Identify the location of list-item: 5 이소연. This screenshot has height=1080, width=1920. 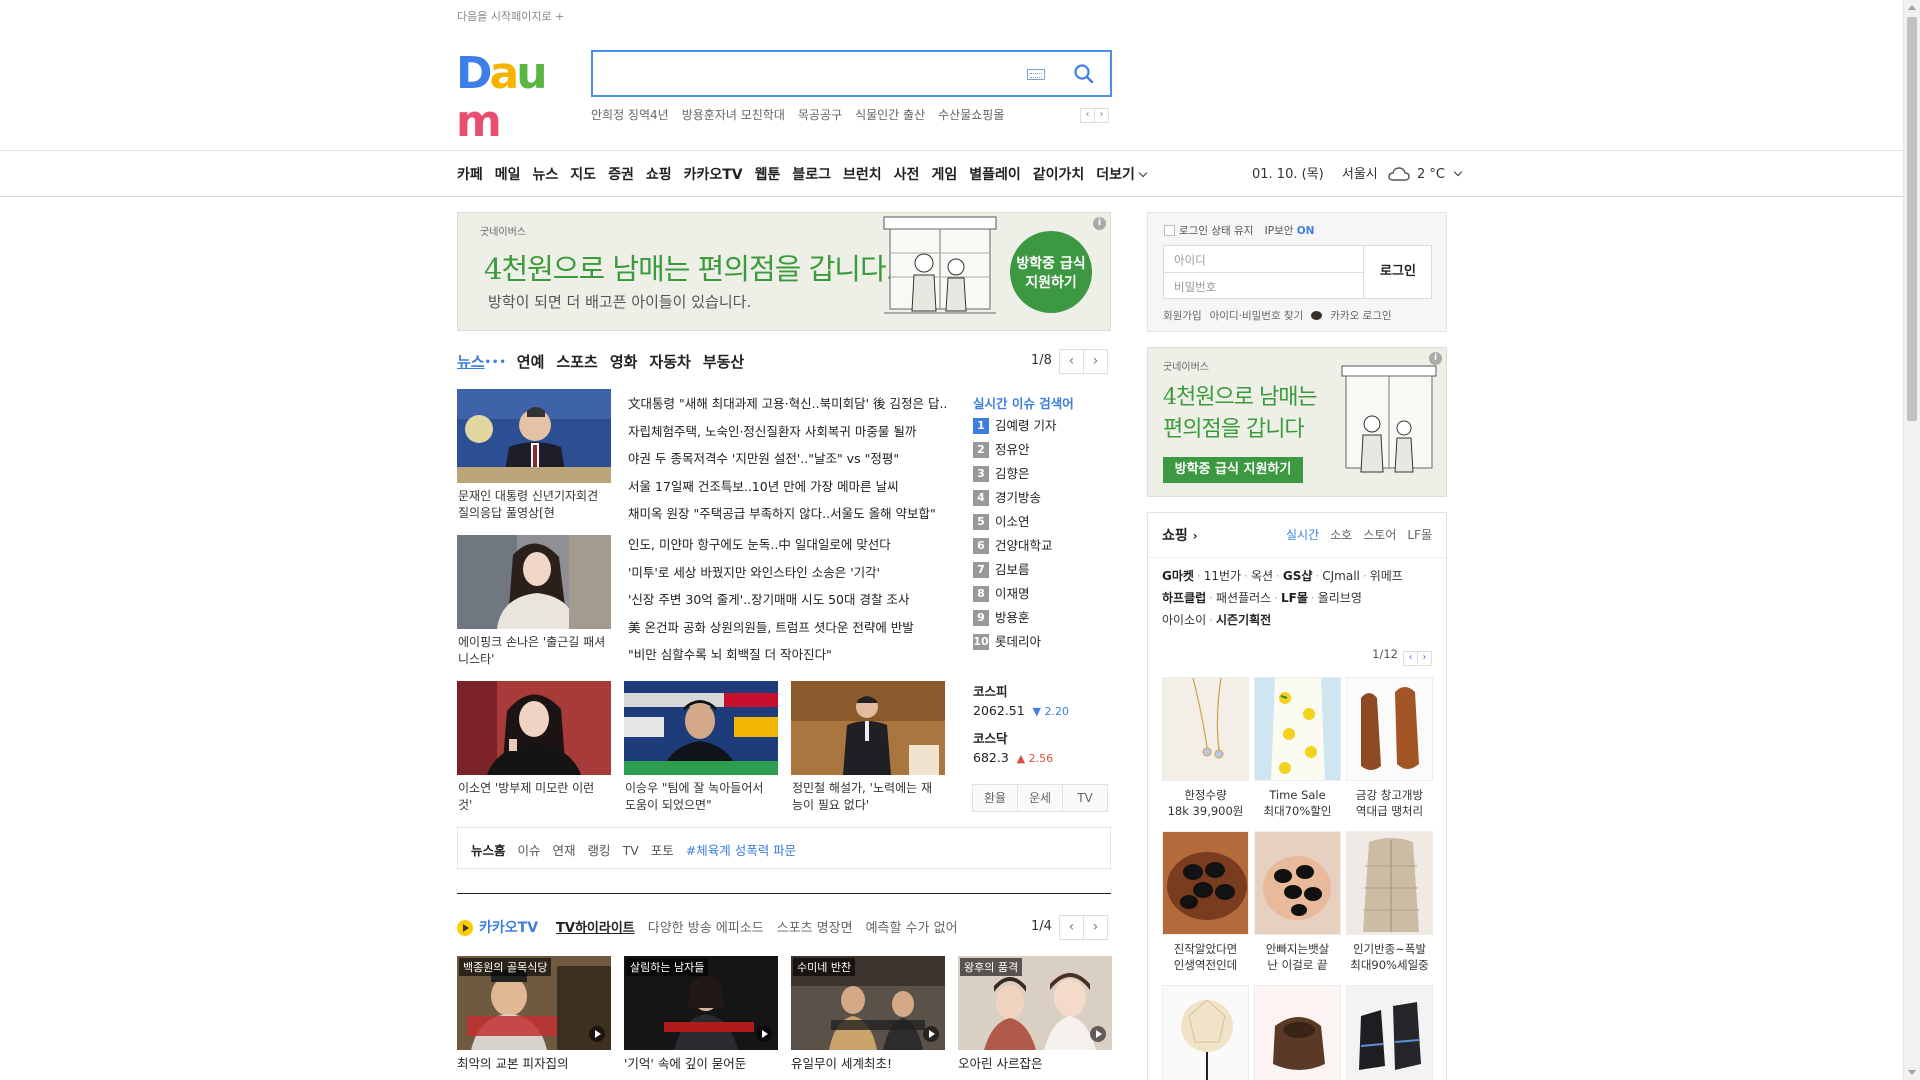
(1014, 522).